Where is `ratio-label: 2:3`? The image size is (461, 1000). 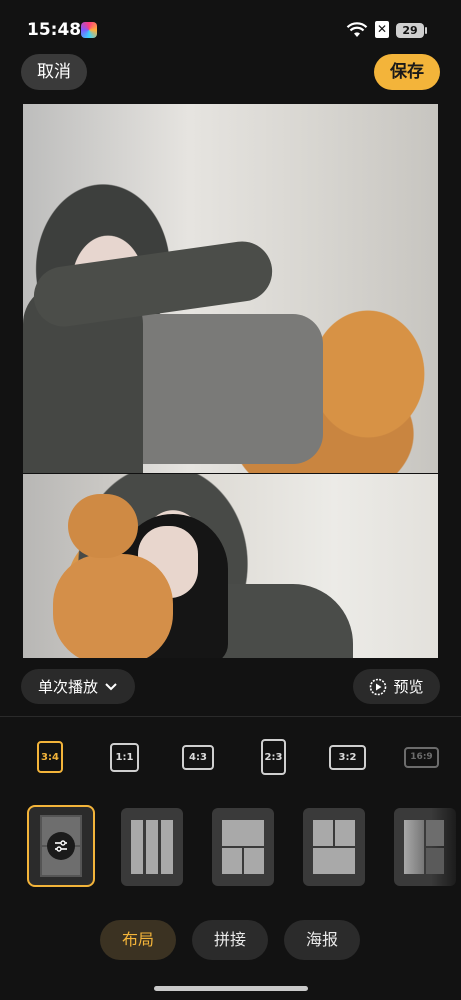 ratio-label: 2:3 is located at coordinates (273, 757).